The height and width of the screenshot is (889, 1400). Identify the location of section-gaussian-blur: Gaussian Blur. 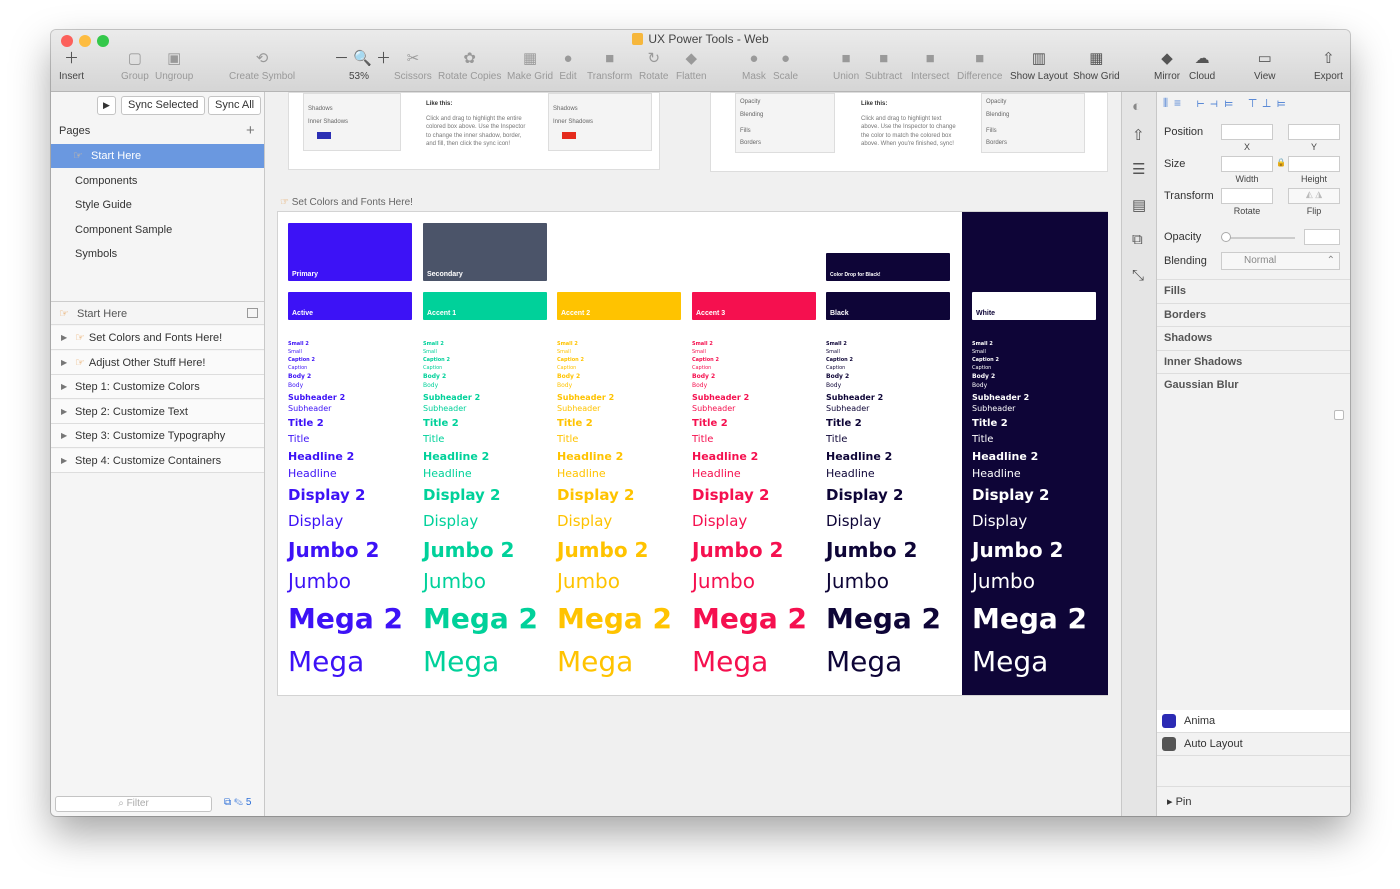
(1253, 384).